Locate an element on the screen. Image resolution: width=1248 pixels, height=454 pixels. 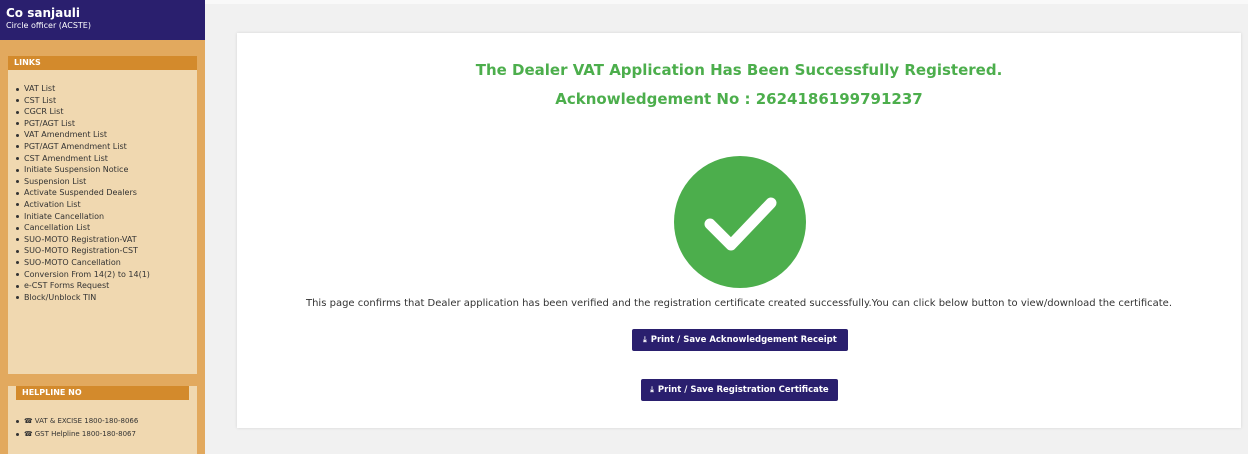
sidebar-link-pgt-agt-list: PGT/AGT List is located at coordinates (105, 124).